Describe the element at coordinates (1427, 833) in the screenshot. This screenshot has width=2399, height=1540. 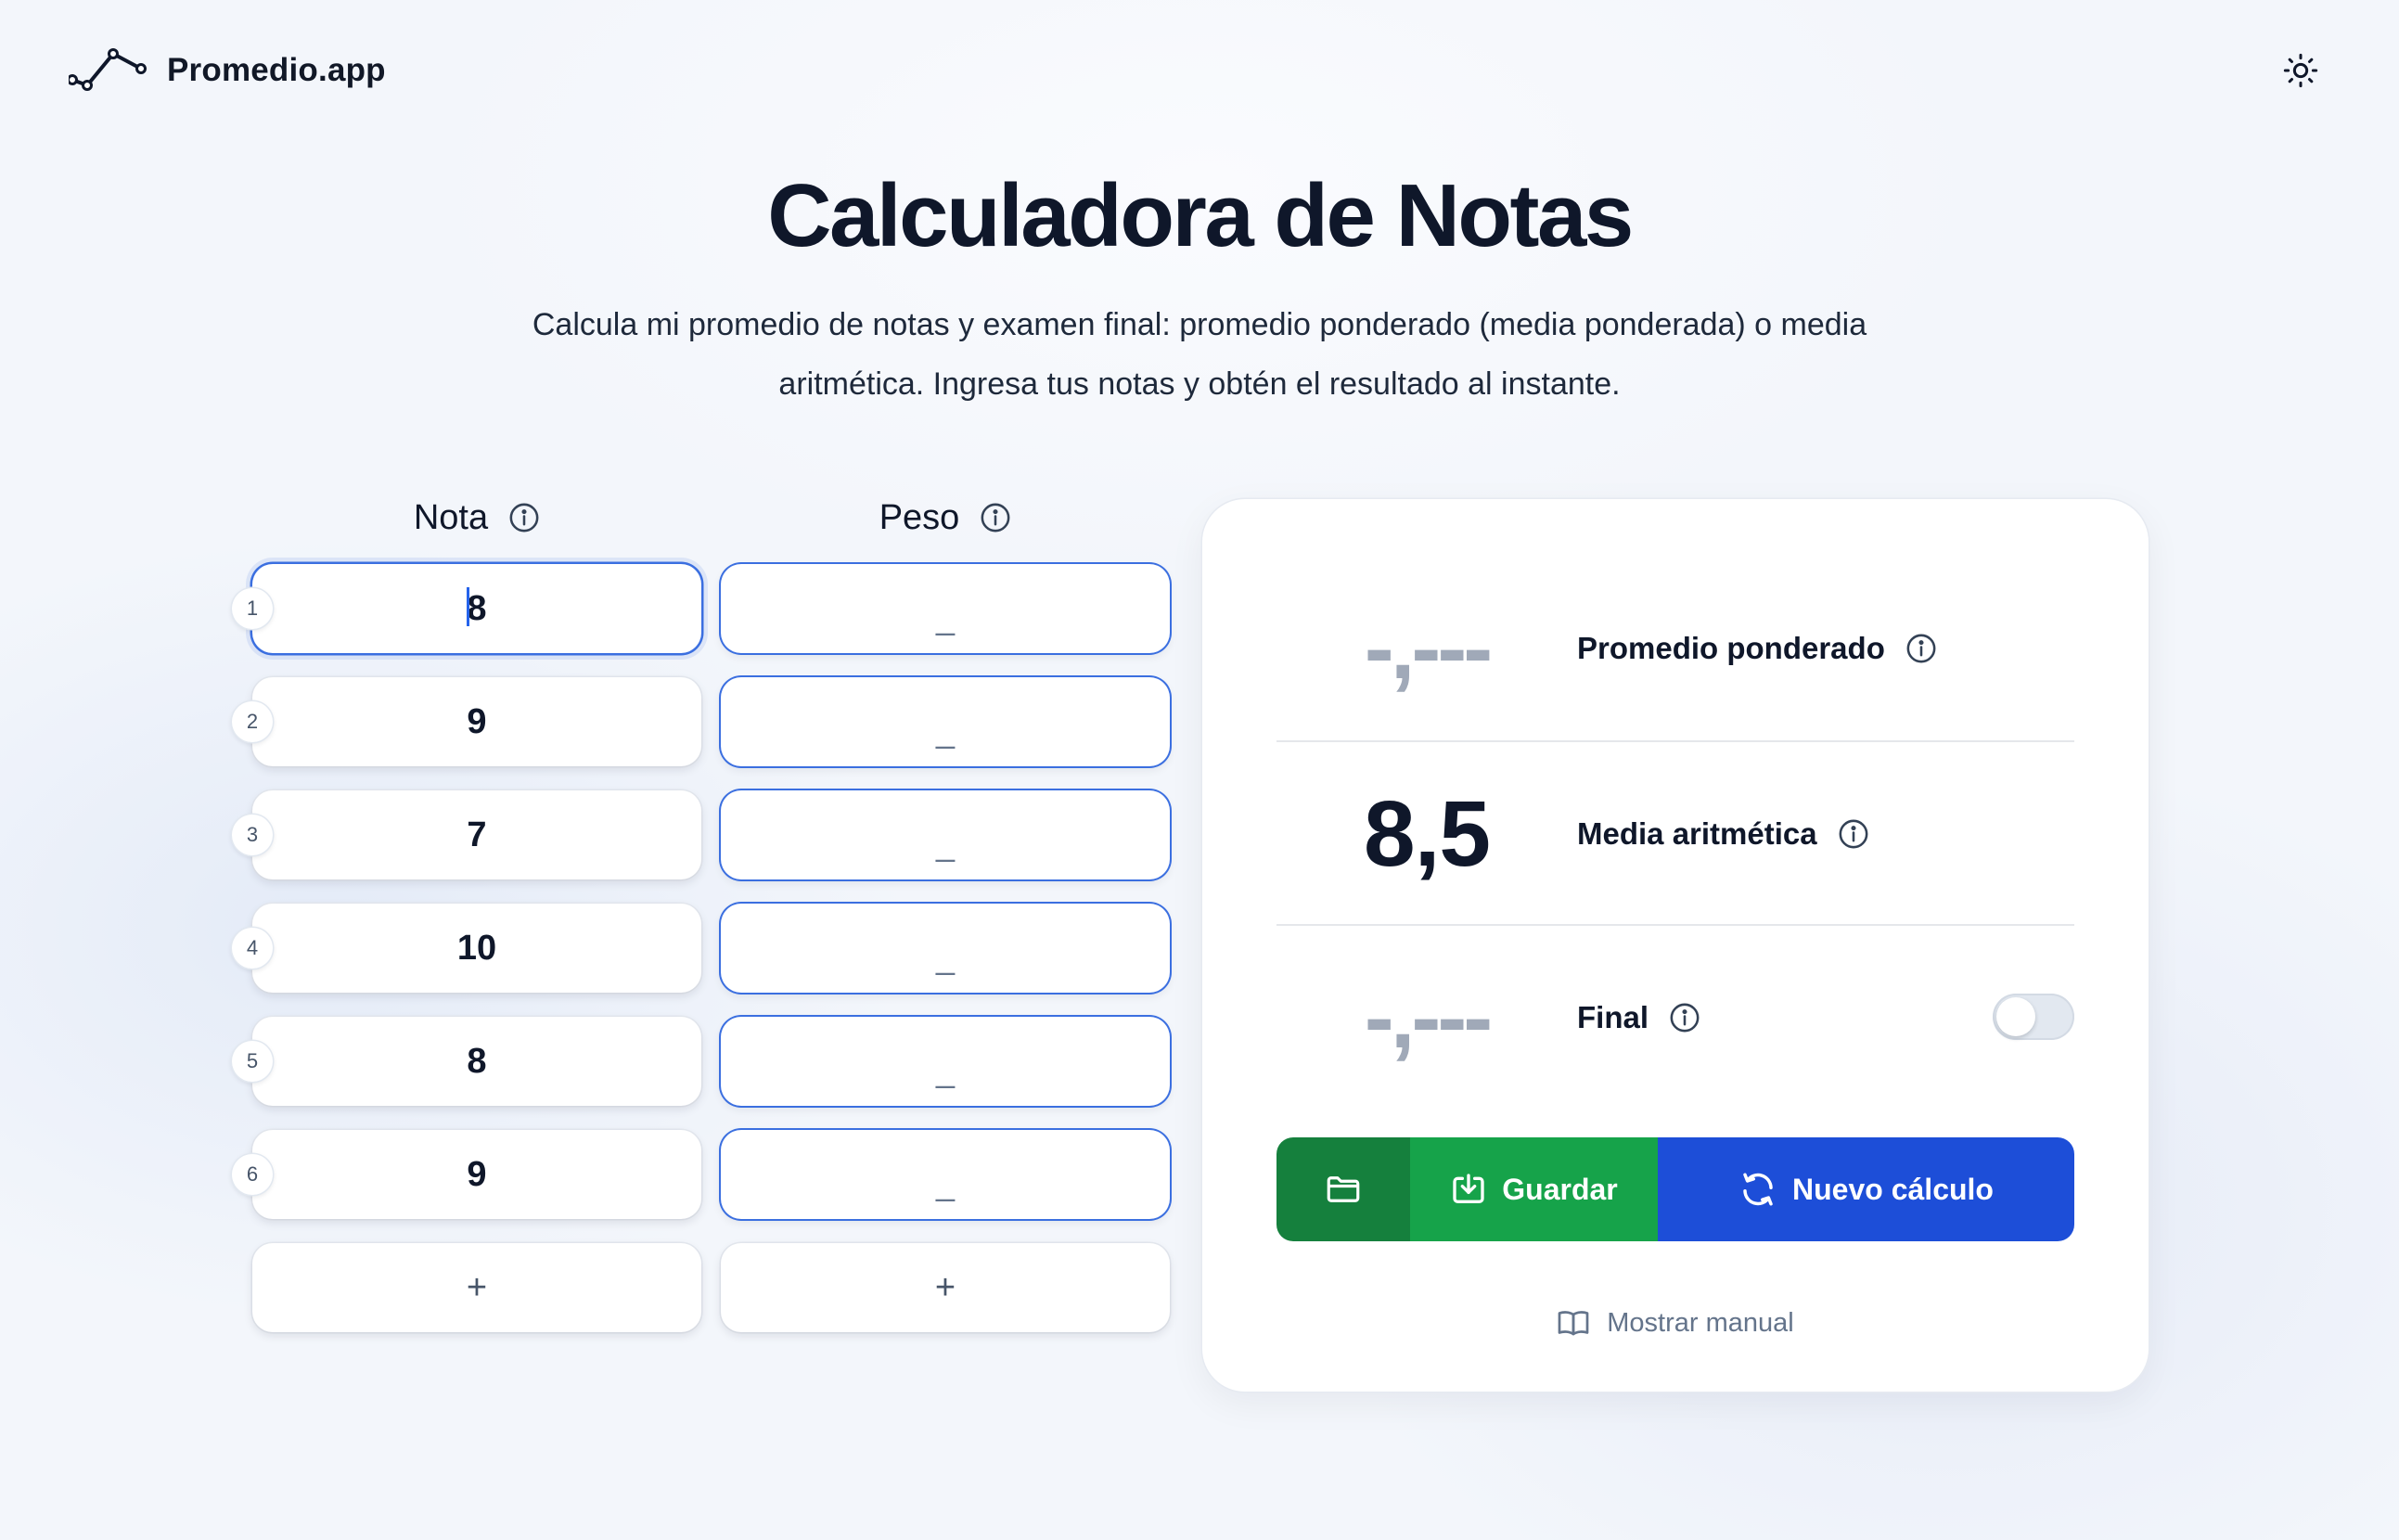
I see `arithmetic-mean-value: 8,5` at that location.